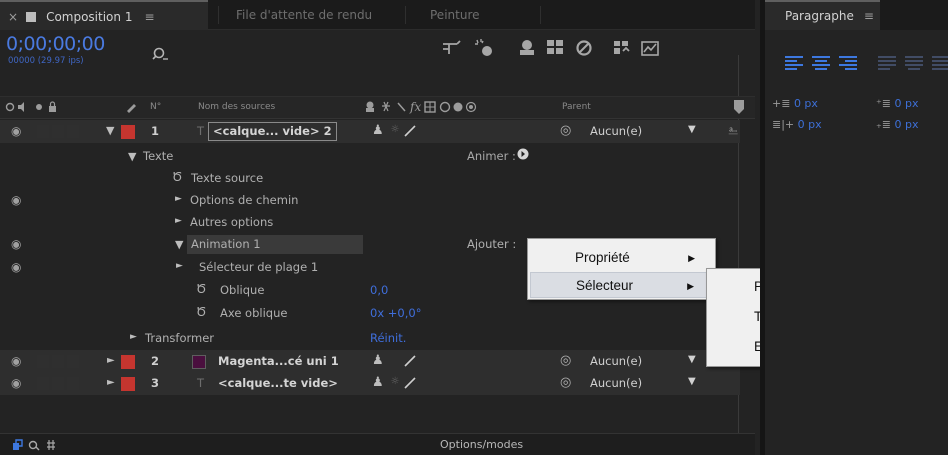  What do you see at coordinates (650, 50) in the screenshot?
I see `keyframe-graph-icon` at bounding box center [650, 50].